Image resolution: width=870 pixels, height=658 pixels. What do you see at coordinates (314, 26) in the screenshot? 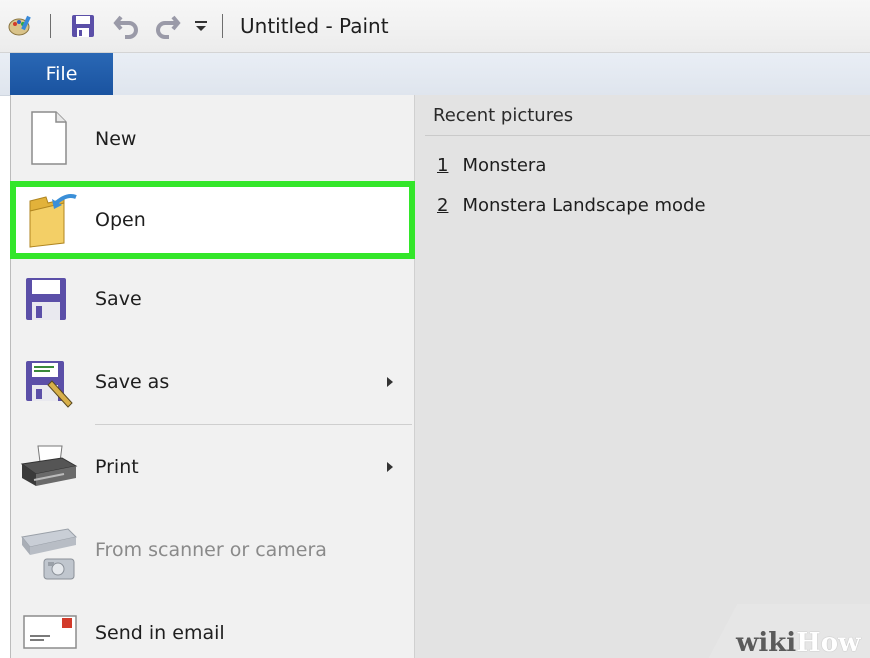
I see `window-title: Untitled - Paint` at bounding box center [314, 26].